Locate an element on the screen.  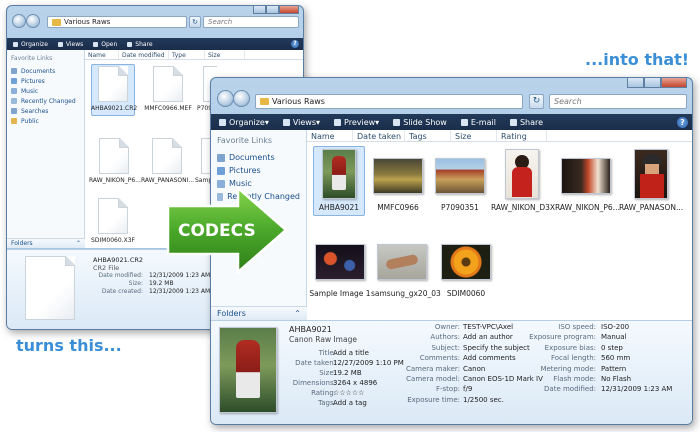
detail-value: Canon is located at coordinates (474, 369).